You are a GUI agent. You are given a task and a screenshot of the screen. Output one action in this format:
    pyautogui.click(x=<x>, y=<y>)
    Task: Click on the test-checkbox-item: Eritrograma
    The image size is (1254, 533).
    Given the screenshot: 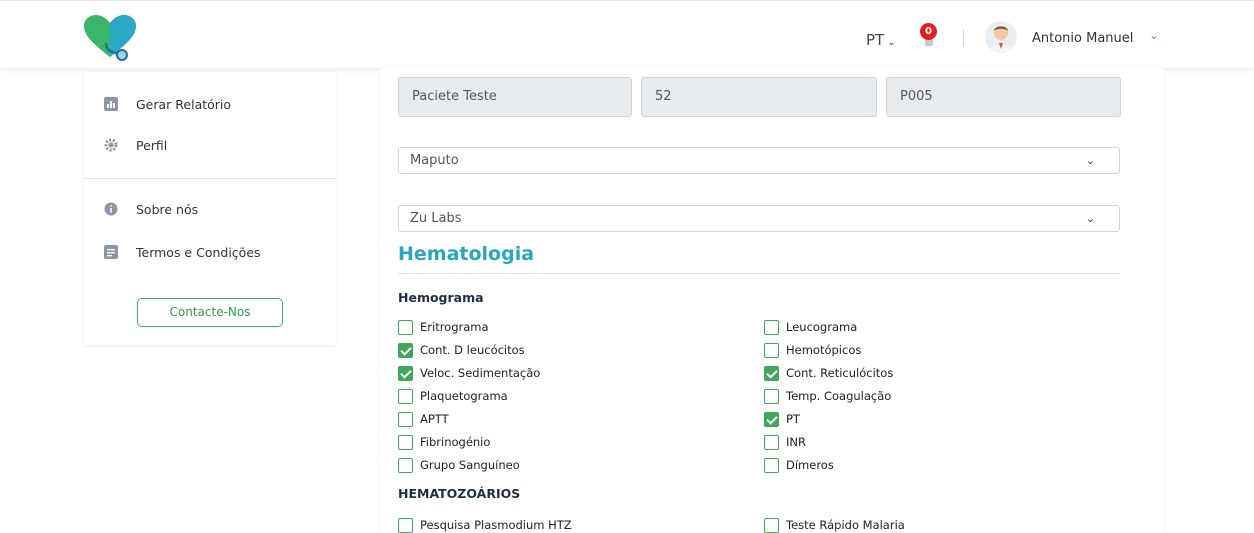 What is the action you would take?
    pyautogui.click(x=443, y=327)
    